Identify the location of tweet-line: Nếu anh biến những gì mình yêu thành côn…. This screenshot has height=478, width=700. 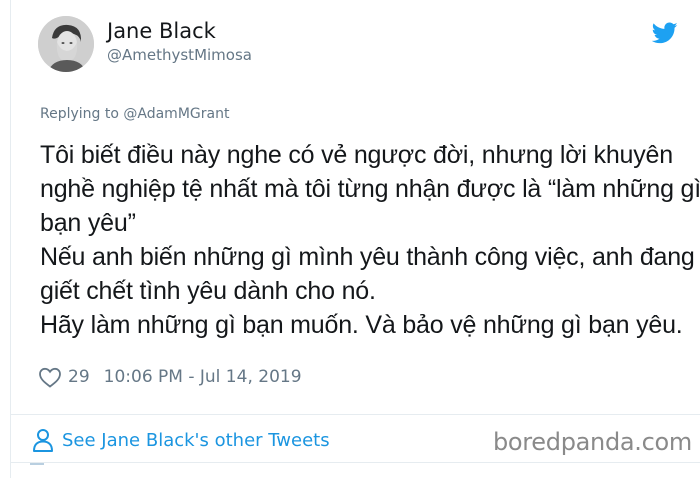
(367, 257).